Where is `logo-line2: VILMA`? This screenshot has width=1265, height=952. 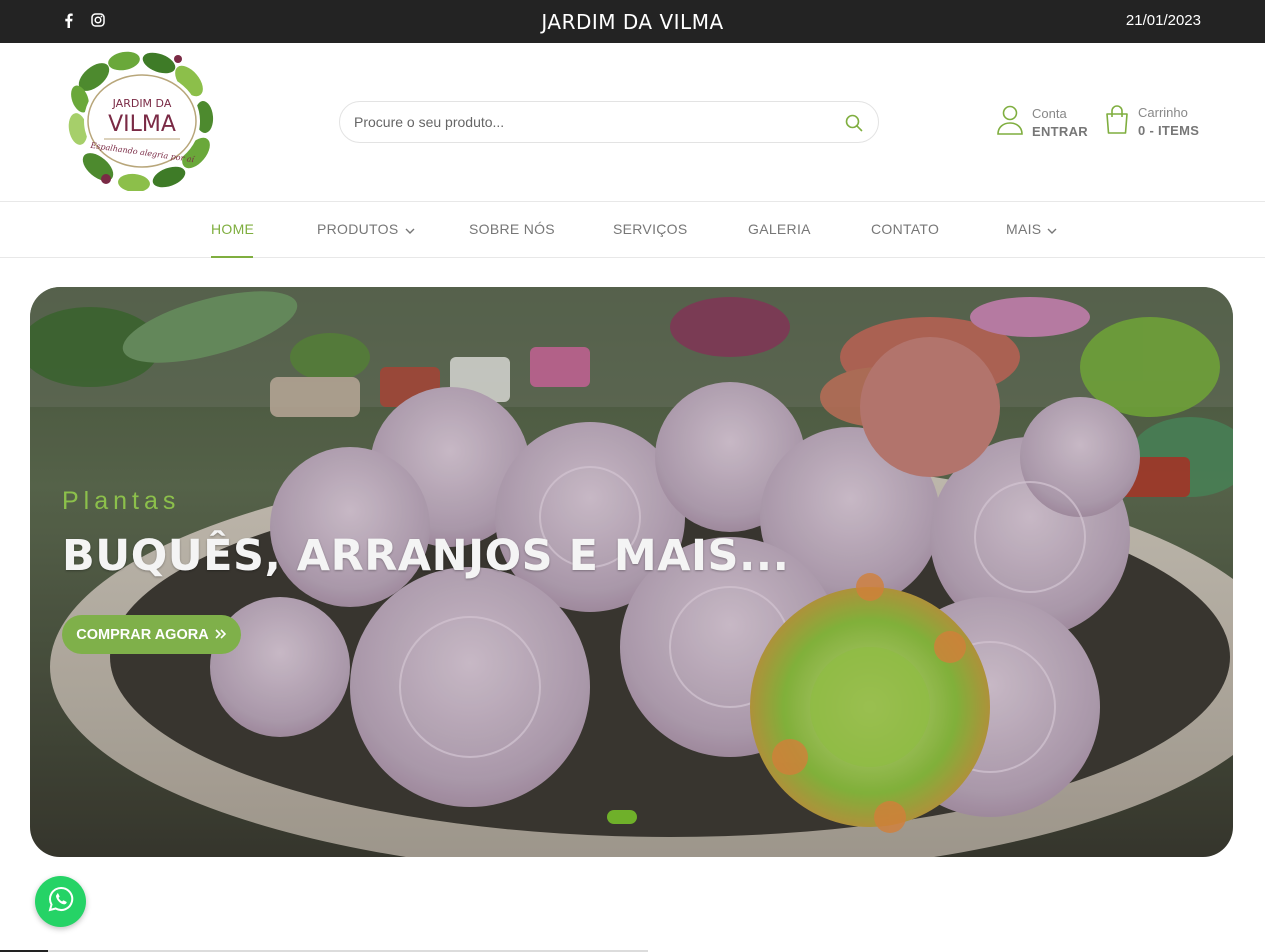 logo-line2: VILMA is located at coordinates (142, 124).